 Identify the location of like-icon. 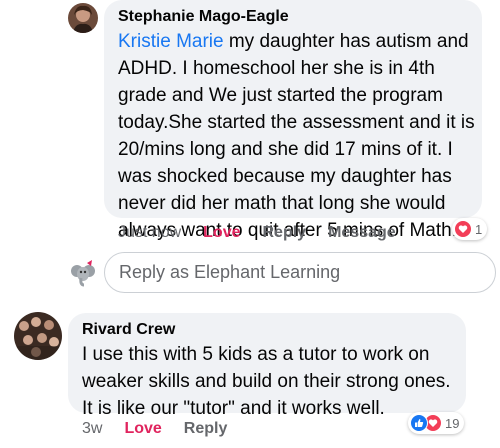
(419, 423).